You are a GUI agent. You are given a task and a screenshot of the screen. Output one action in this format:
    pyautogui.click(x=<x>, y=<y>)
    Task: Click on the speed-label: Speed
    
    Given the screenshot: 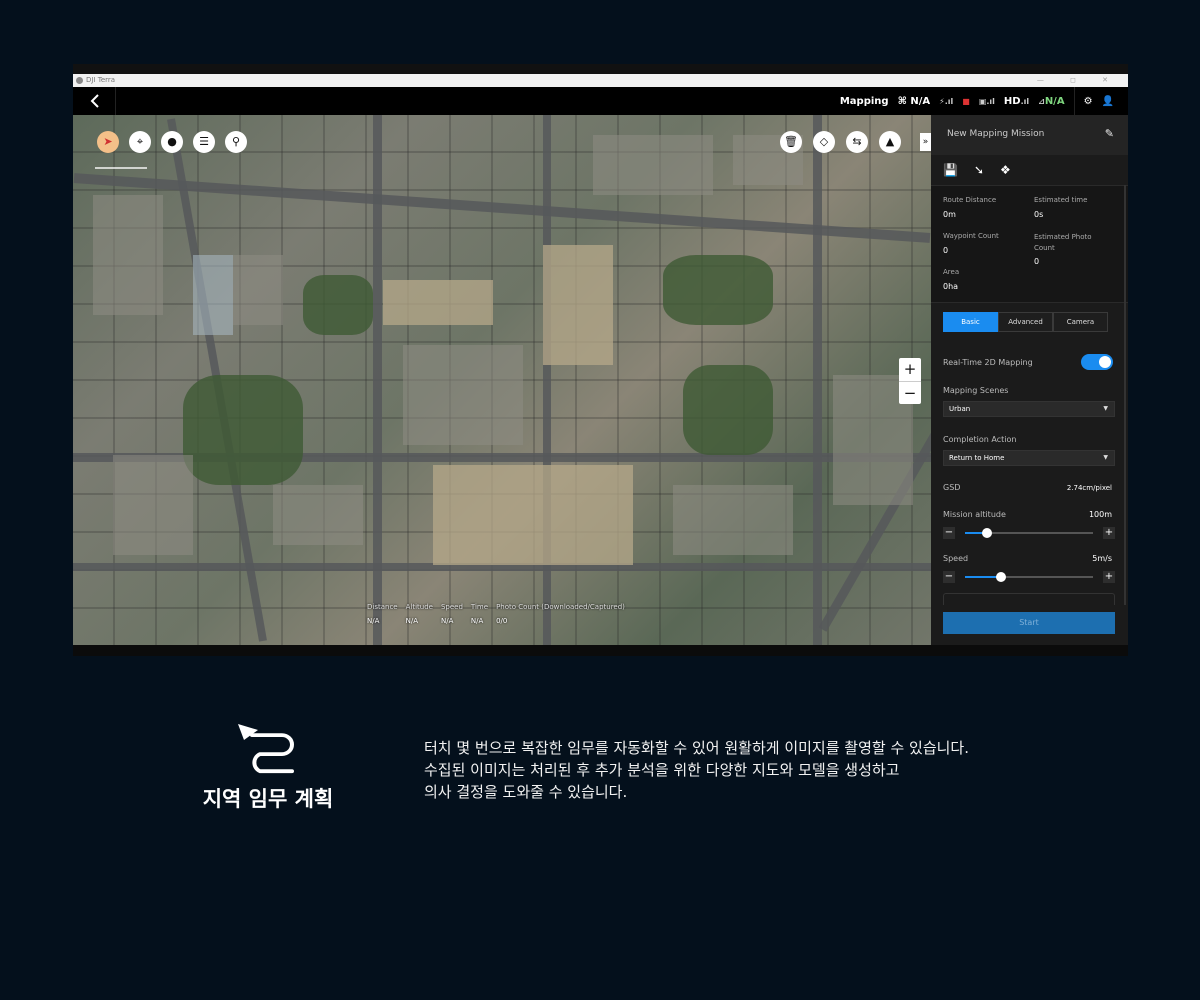 What is the action you would take?
    pyautogui.click(x=956, y=558)
    